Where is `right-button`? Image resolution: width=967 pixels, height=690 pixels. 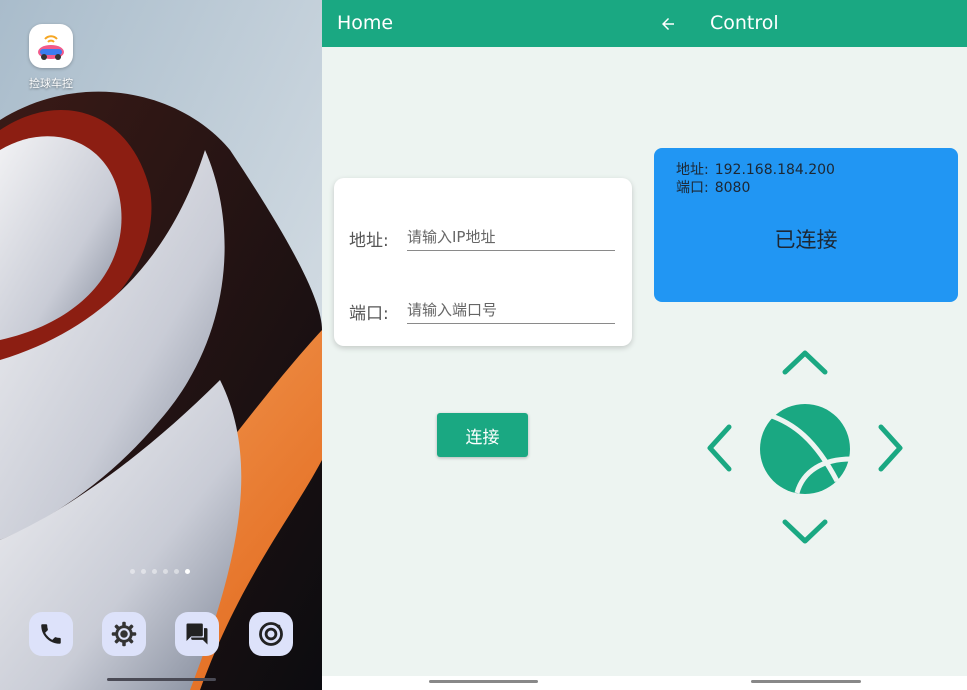 right-button is located at coordinates (891, 448).